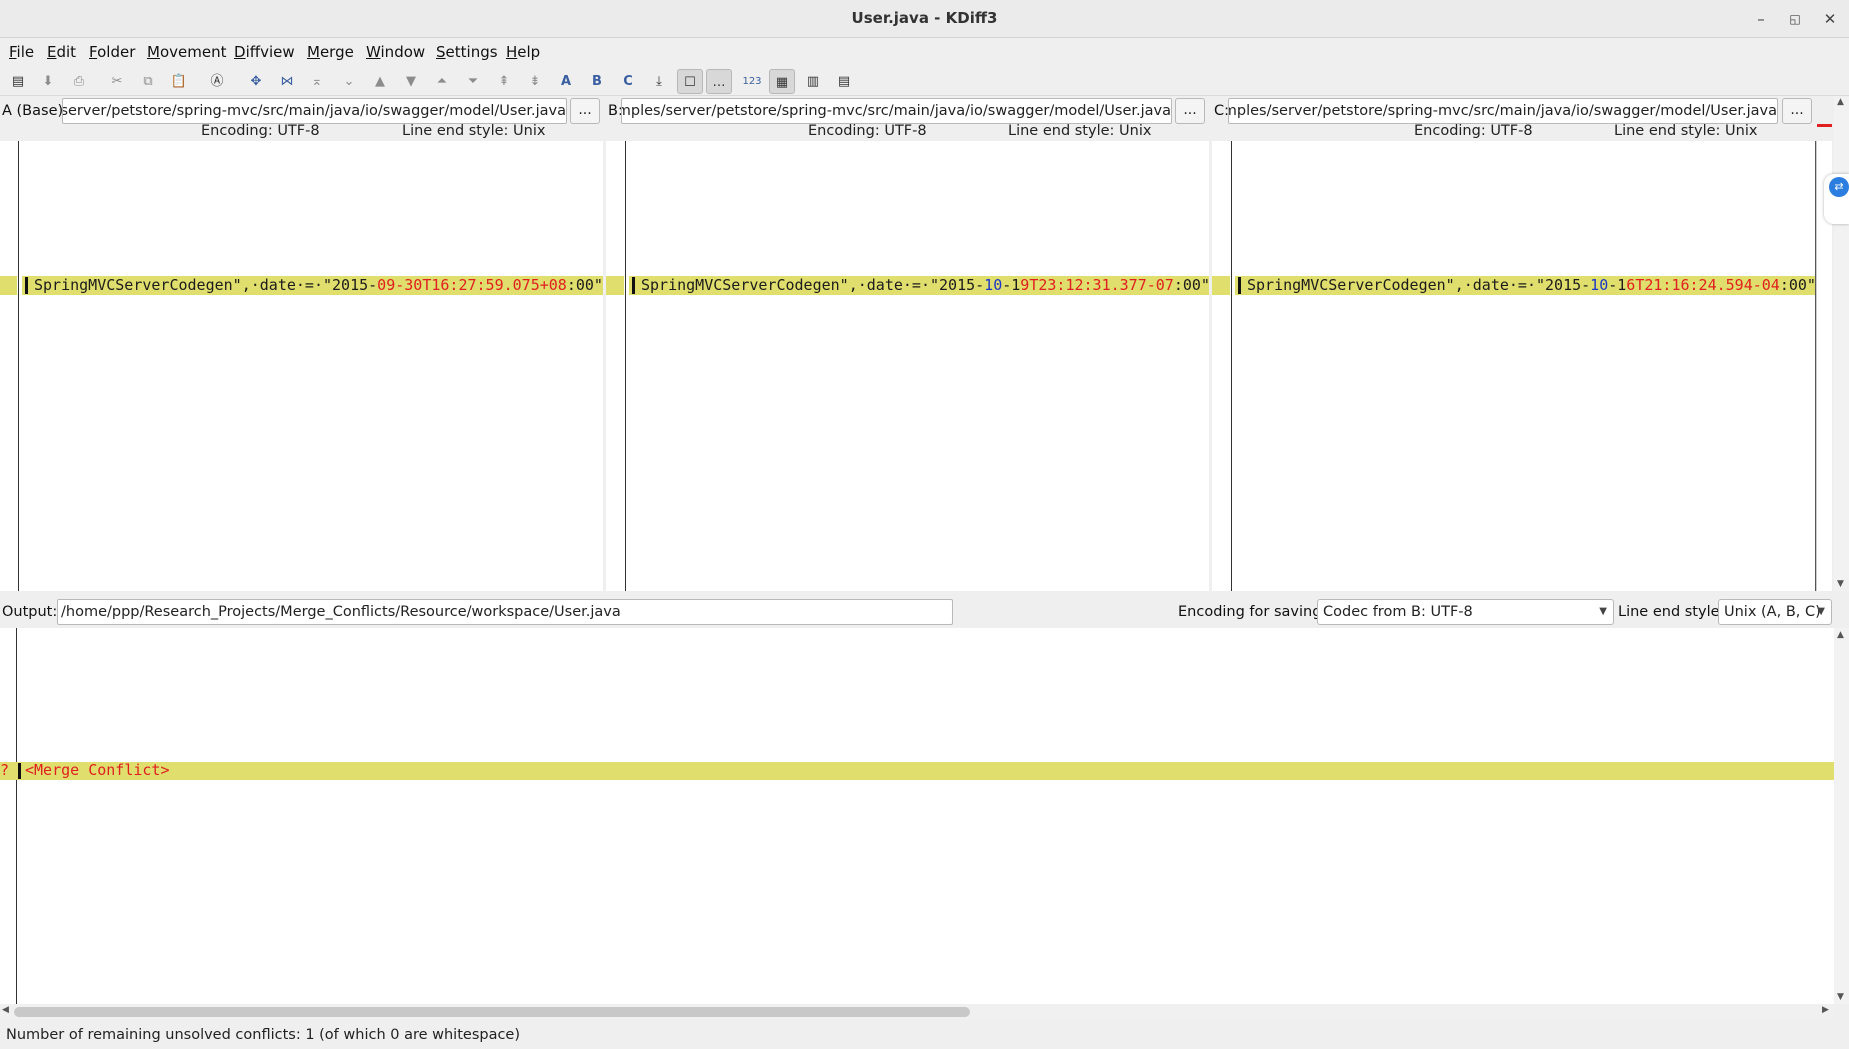 This screenshot has width=1849, height=1049. What do you see at coordinates (179, 81) in the screenshot?
I see `paste-icon: 📋` at bounding box center [179, 81].